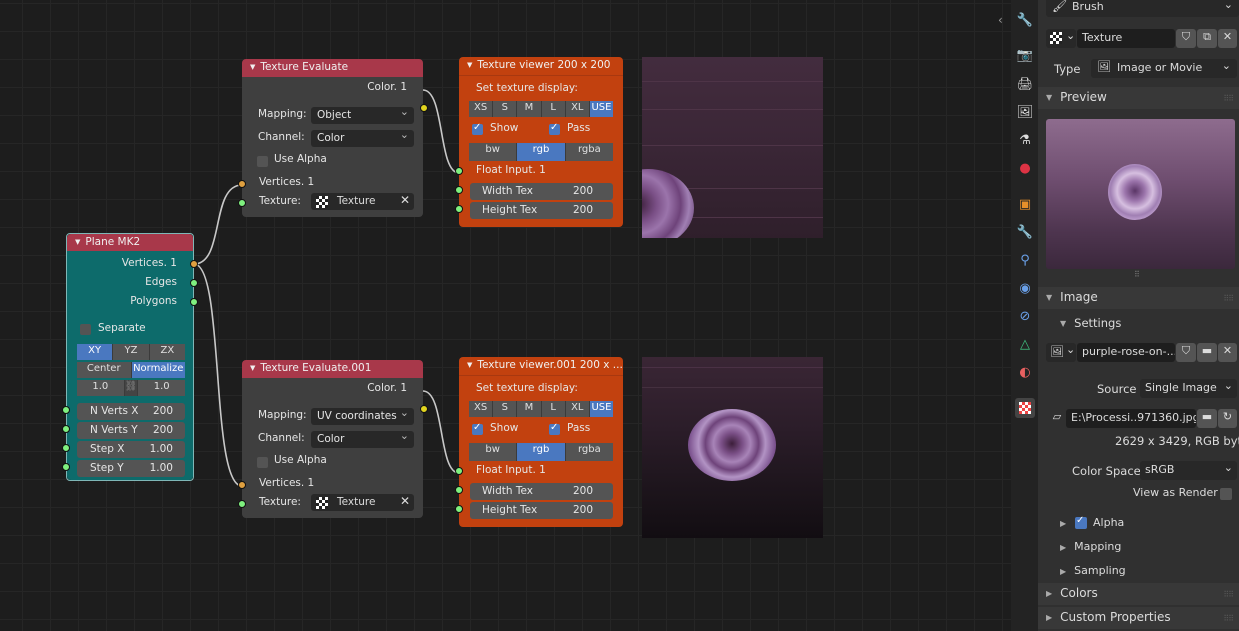 The height and width of the screenshot is (631, 1239). I want to click on axis-xy: XY, so click(95, 352).